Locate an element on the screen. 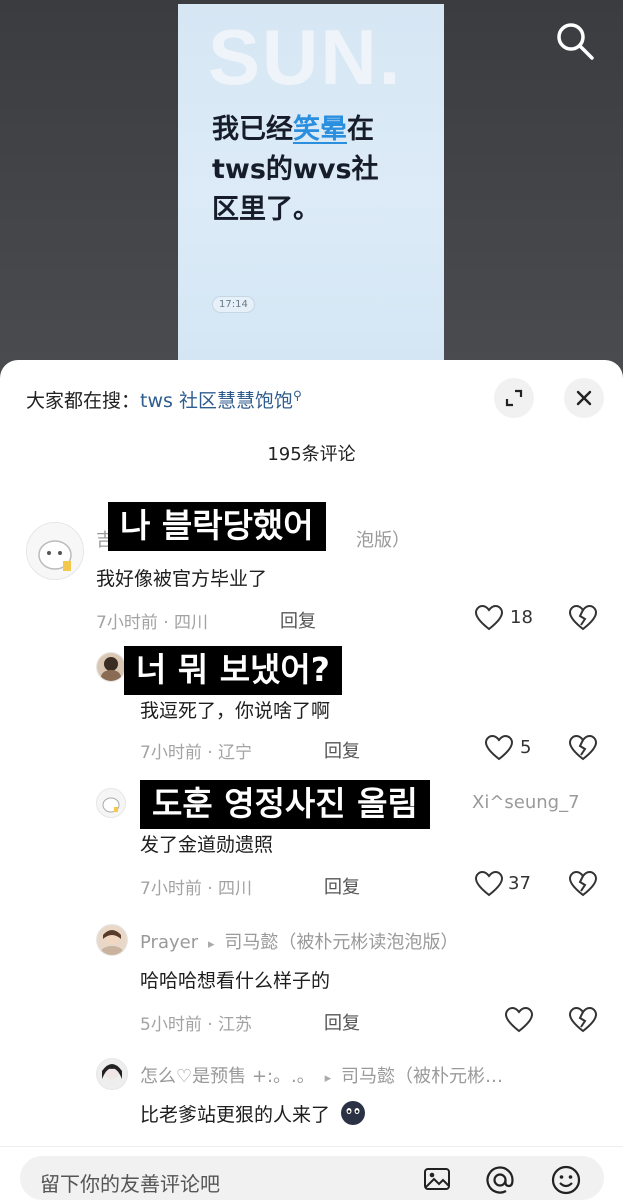 The width and height of the screenshot is (623, 1201). comment-author-tail: 泡版） is located at coordinates (383, 539).